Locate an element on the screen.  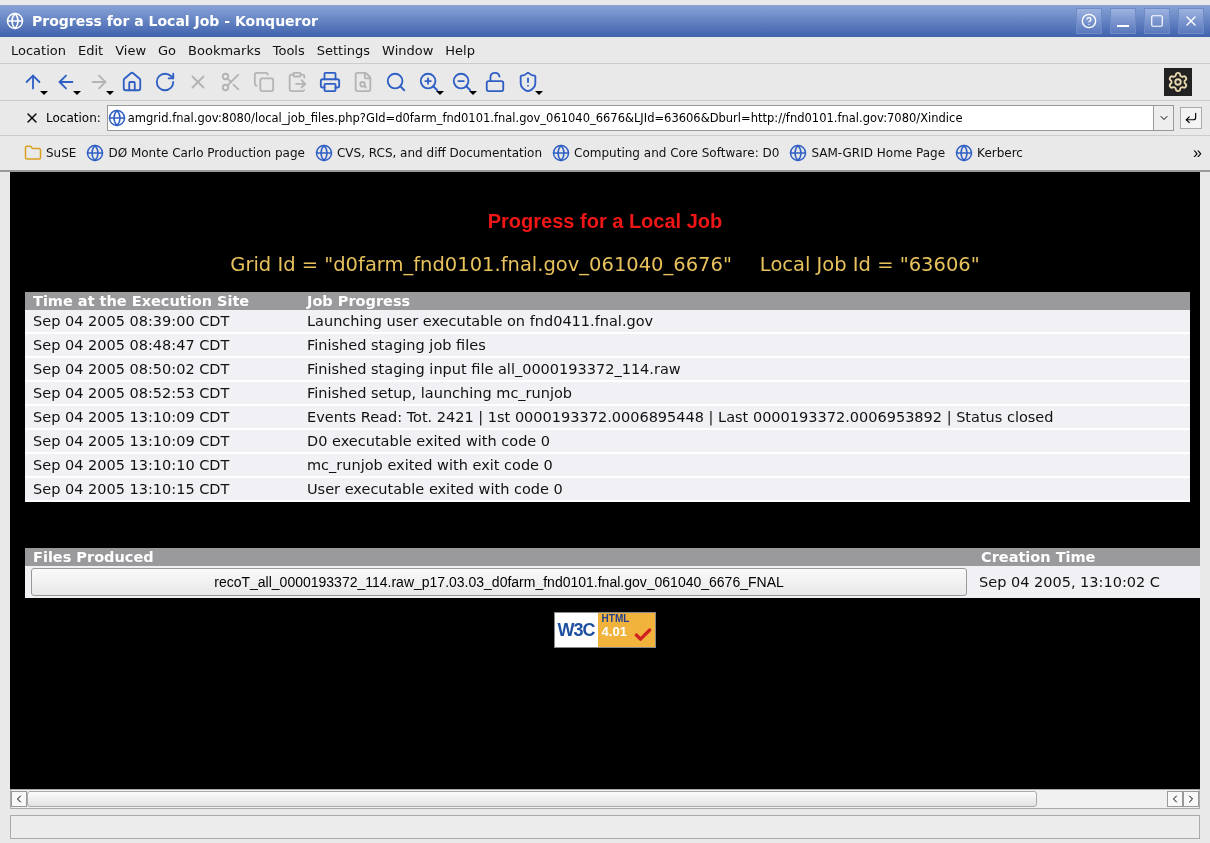
menu-item: Help is located at coordinates (460, 50).